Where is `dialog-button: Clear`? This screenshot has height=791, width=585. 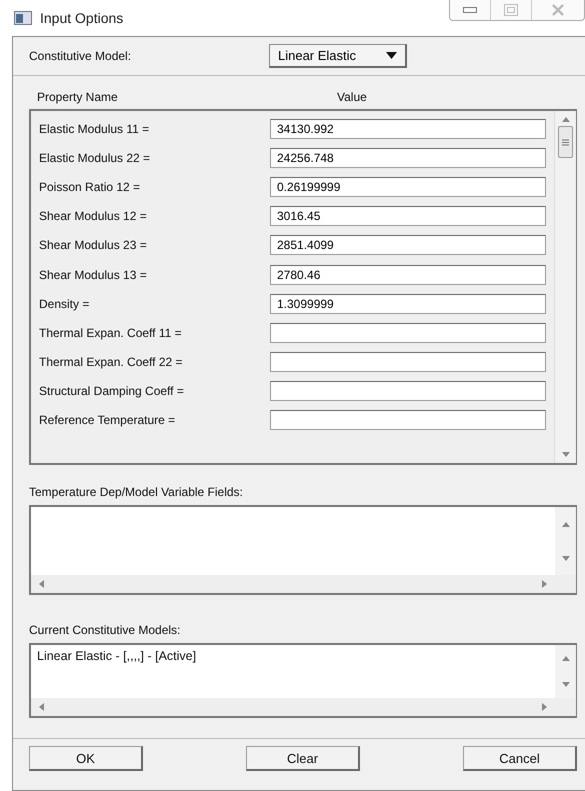 dialog-button: Clear is located at coordinates (303, 758).